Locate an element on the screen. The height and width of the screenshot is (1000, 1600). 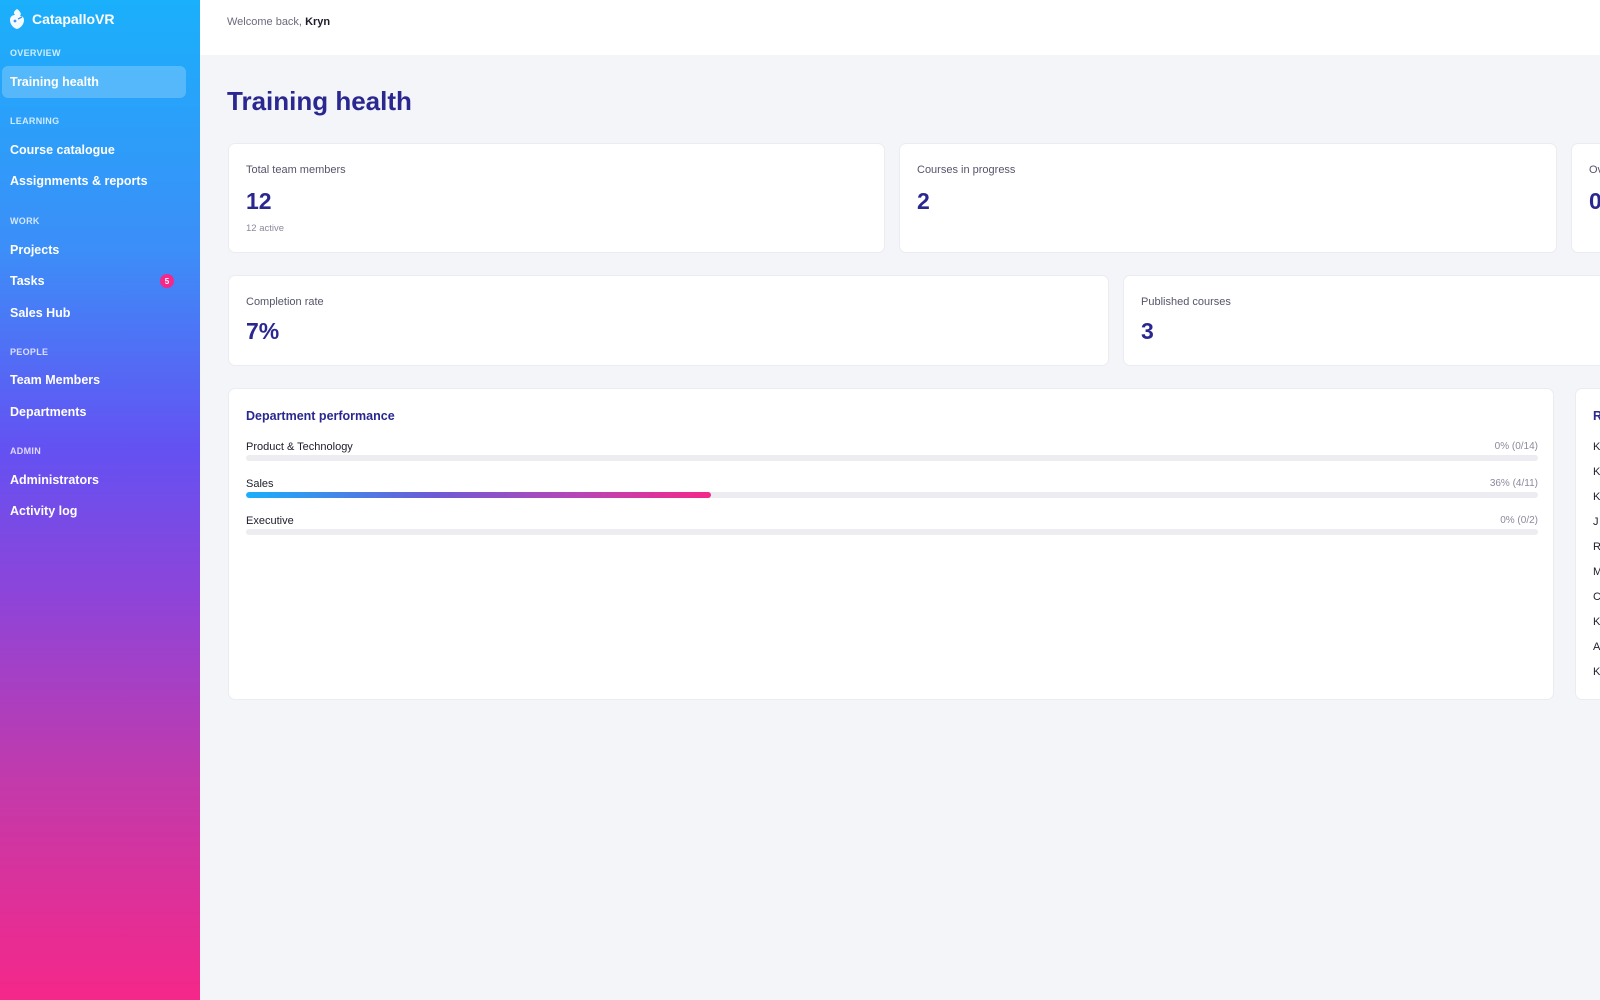
stat-value: 0 is located at coordinates (1594, 201).